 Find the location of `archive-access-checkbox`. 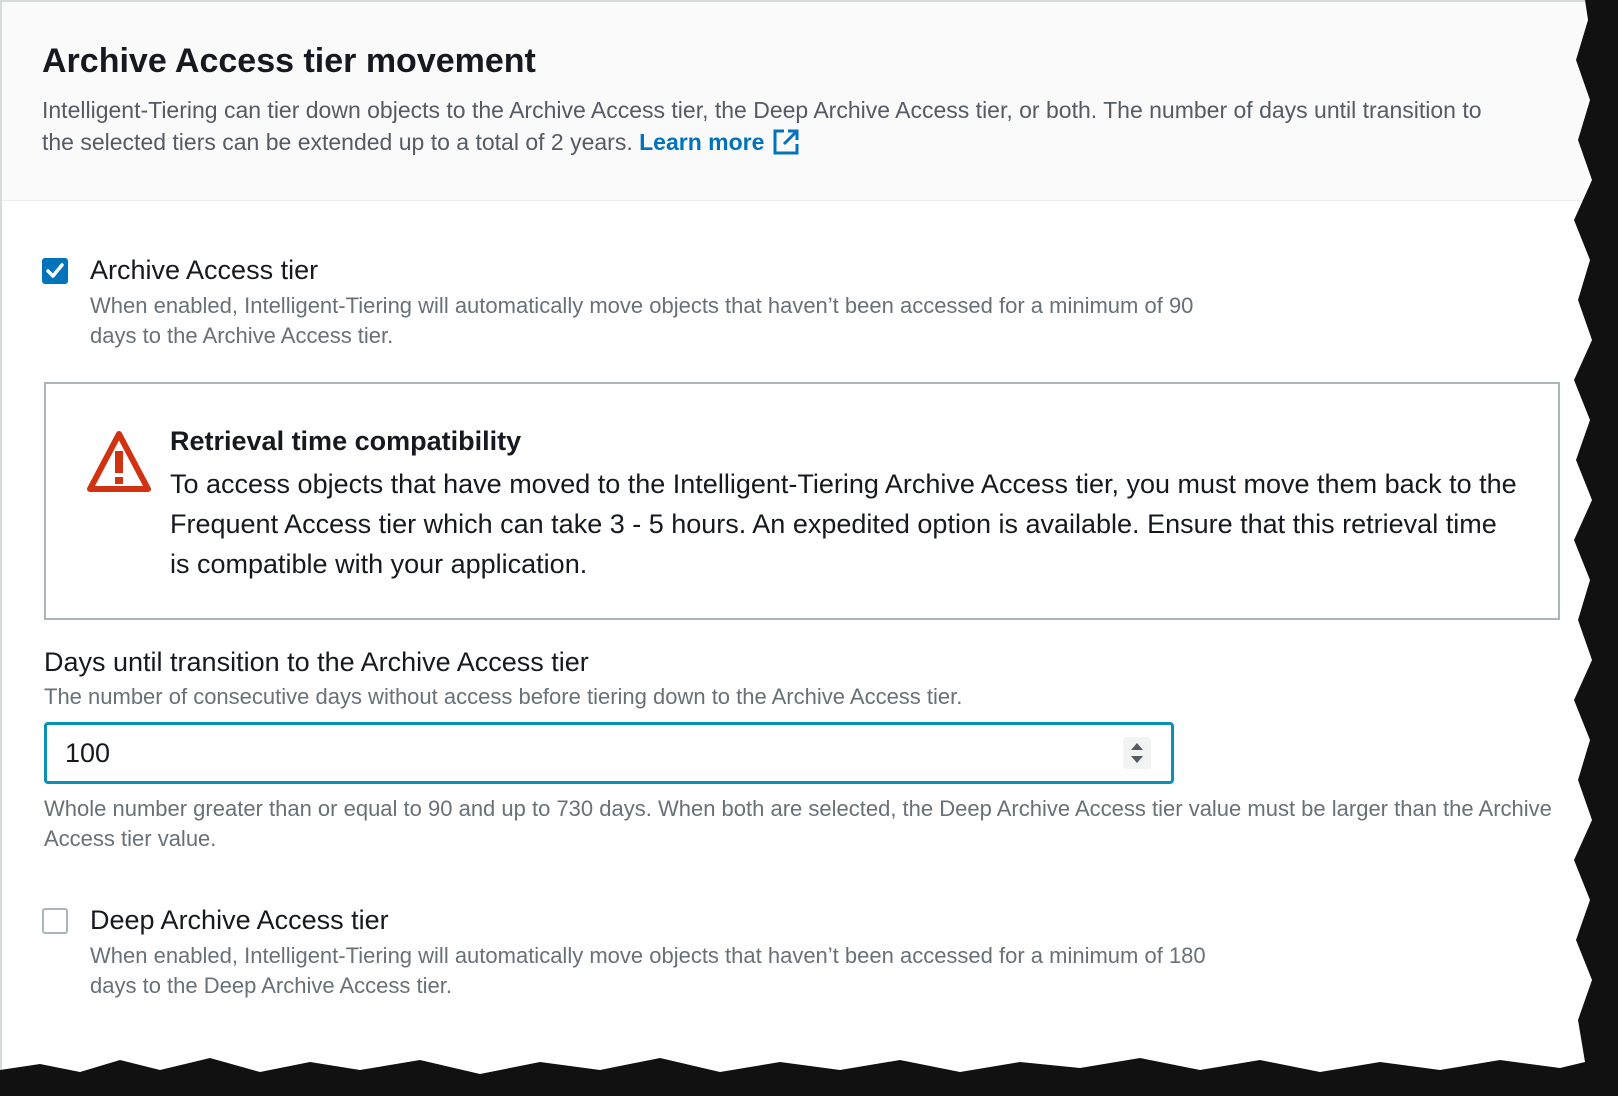

archive-access-checkbox is located at coordinates (55, 271).